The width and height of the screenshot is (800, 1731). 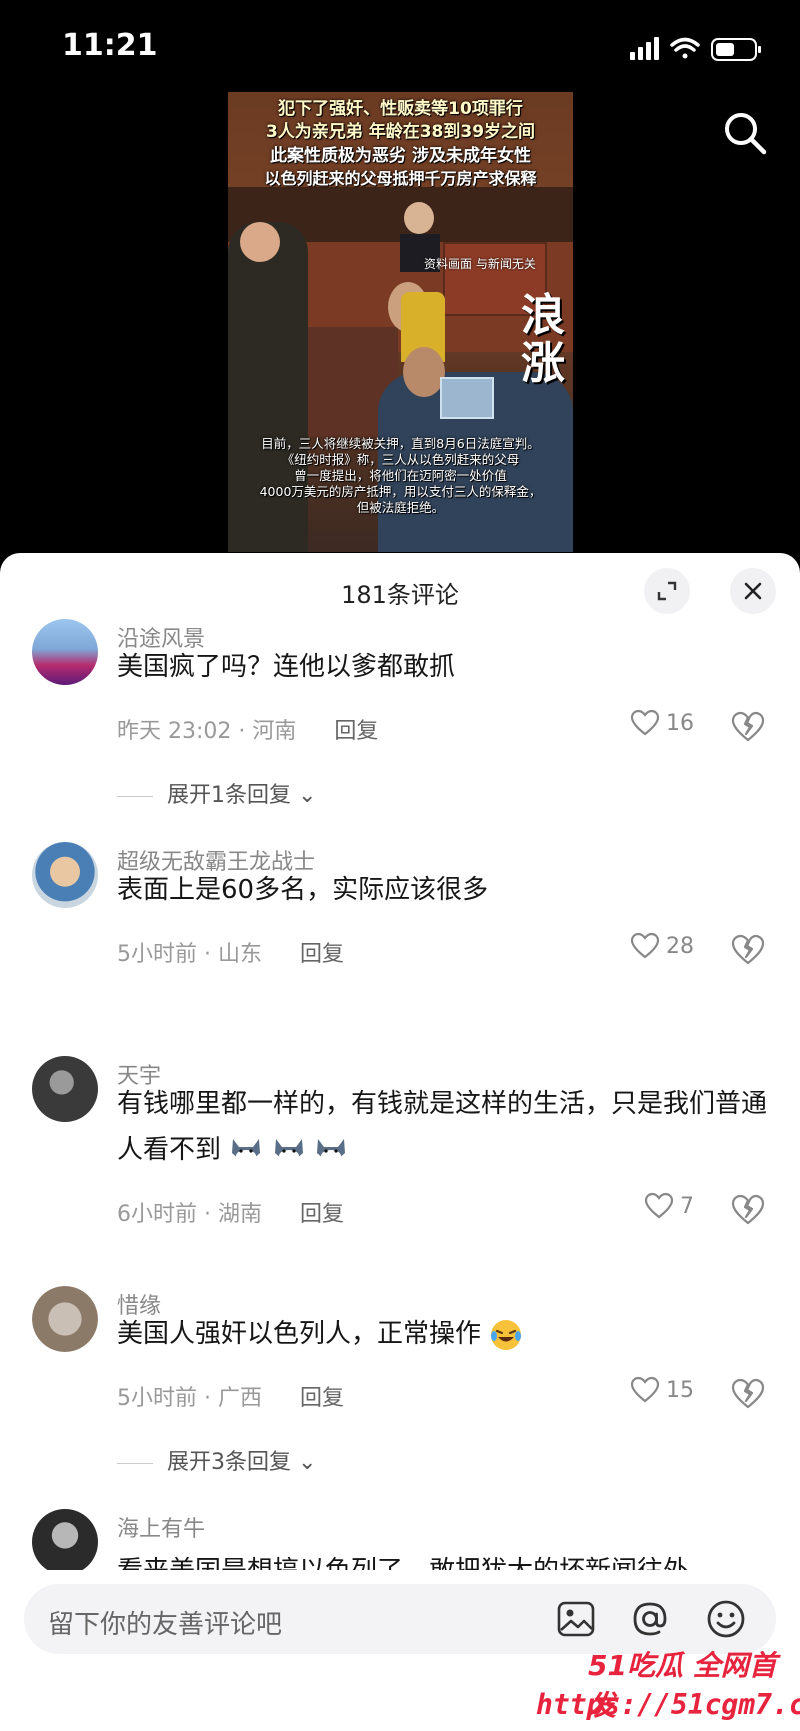 I want to click on like-button: 7, so click(x=669, y=1206).